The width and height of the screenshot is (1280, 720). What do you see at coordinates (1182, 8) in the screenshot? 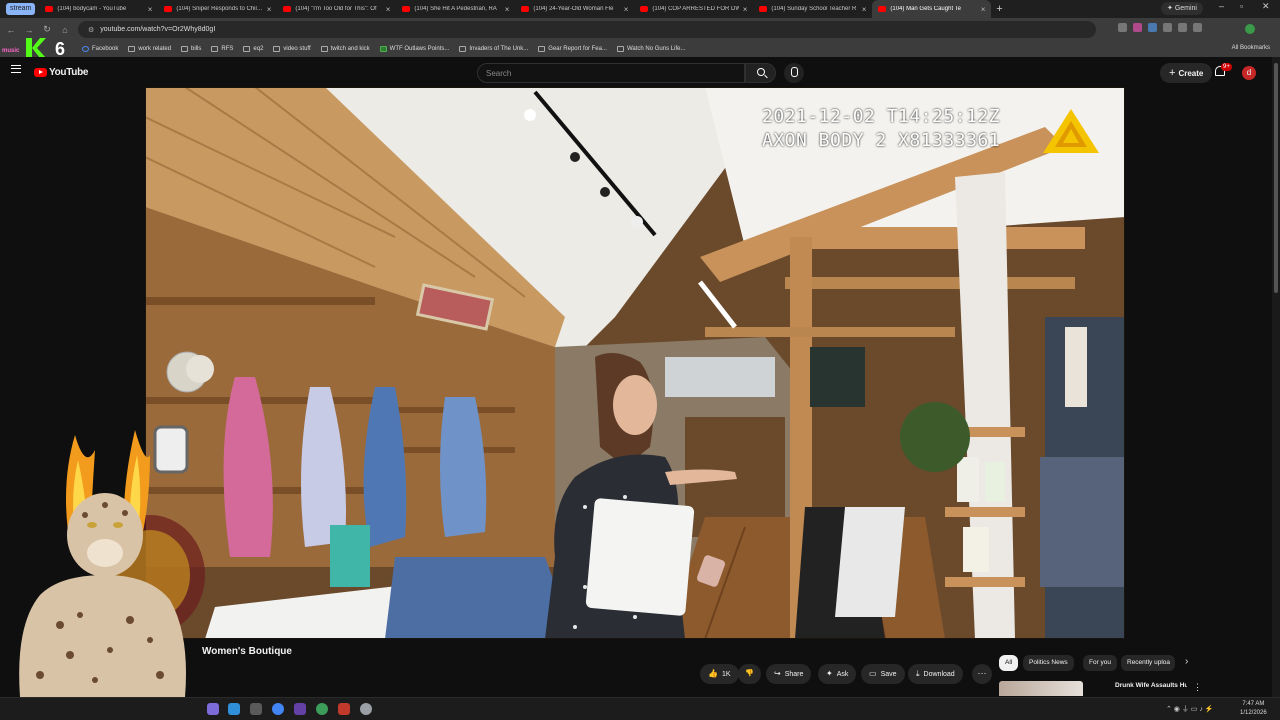
I see `gemini-button: ✦ Gemini` at bounding box center [1182, 8].